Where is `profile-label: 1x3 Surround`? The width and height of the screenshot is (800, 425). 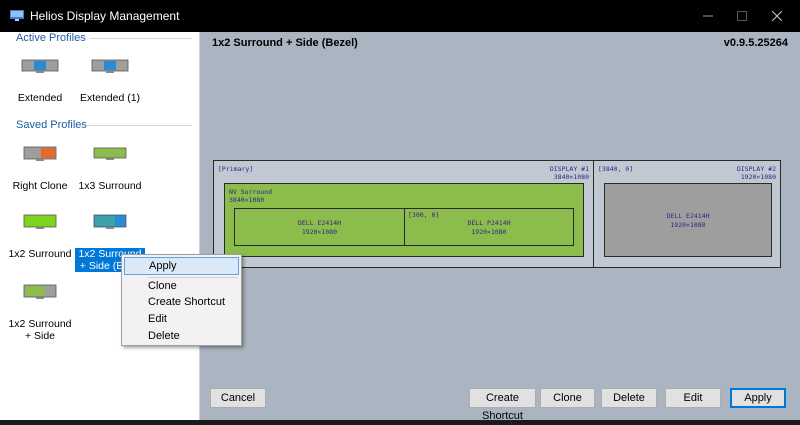
profile-label: 1x3 Surround is located at coordinates (110, 186).